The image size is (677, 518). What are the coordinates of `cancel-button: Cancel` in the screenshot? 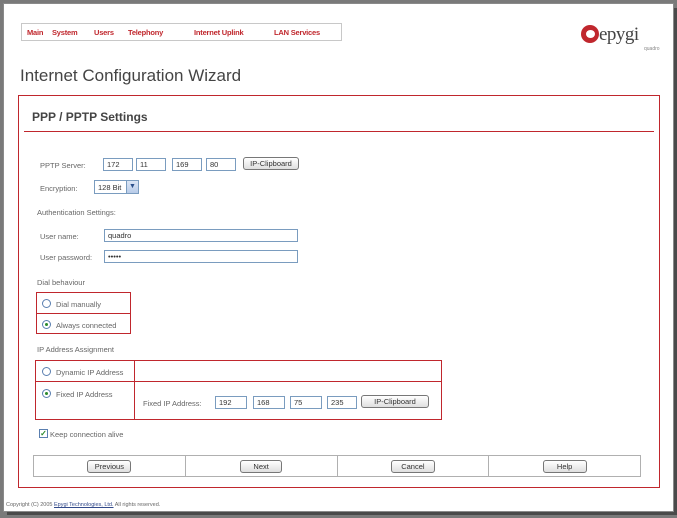 It's located at (412, 466).